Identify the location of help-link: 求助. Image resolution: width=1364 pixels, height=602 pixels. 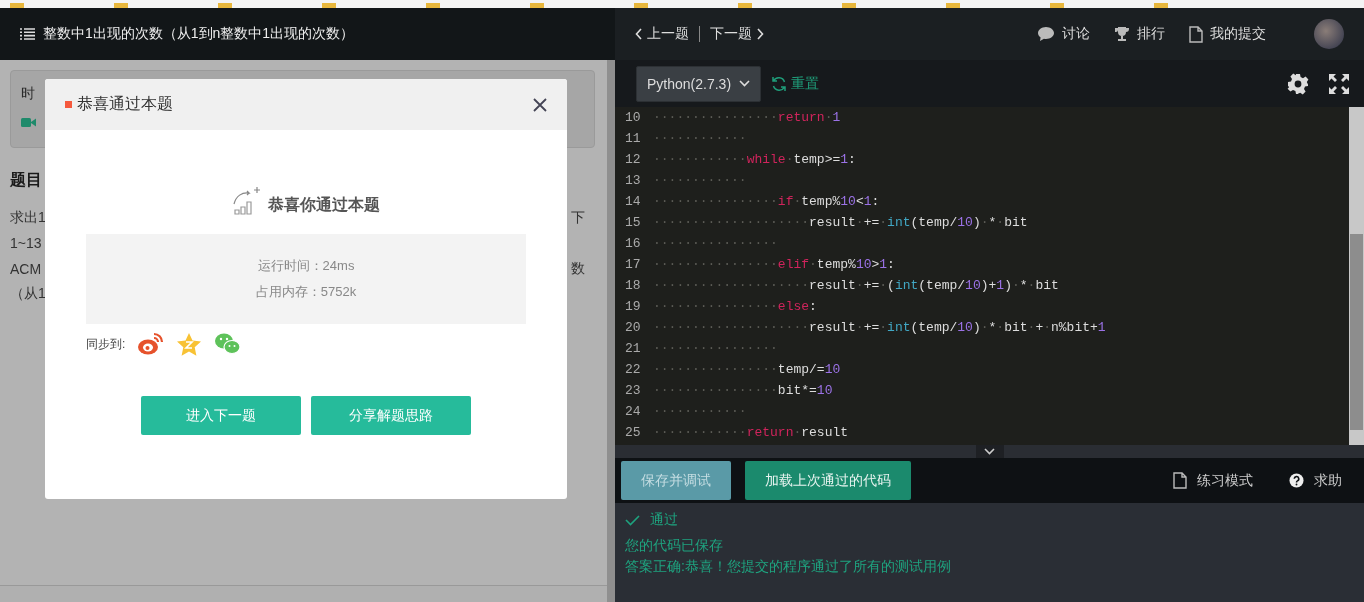
(1315, 480).